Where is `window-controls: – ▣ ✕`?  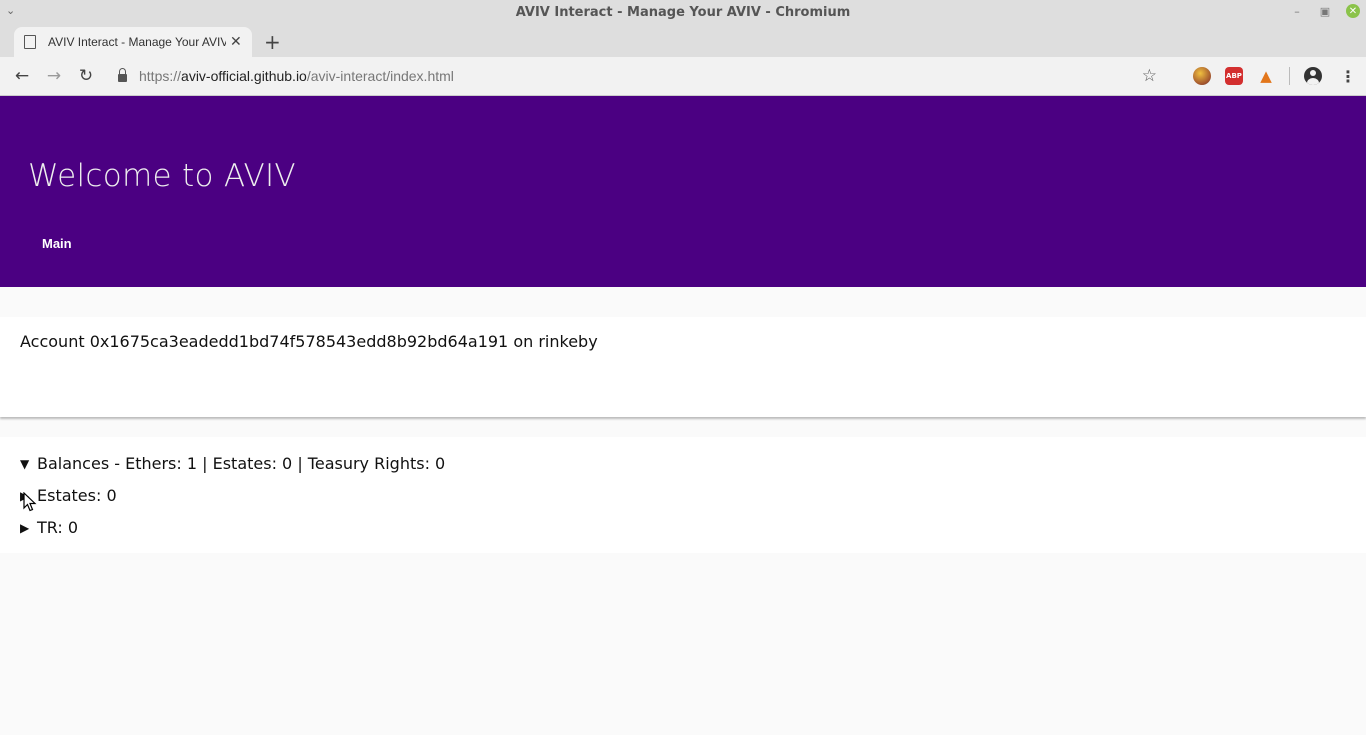
window-controls: – ▣ ✕ is located at coordinates (1325, 11).